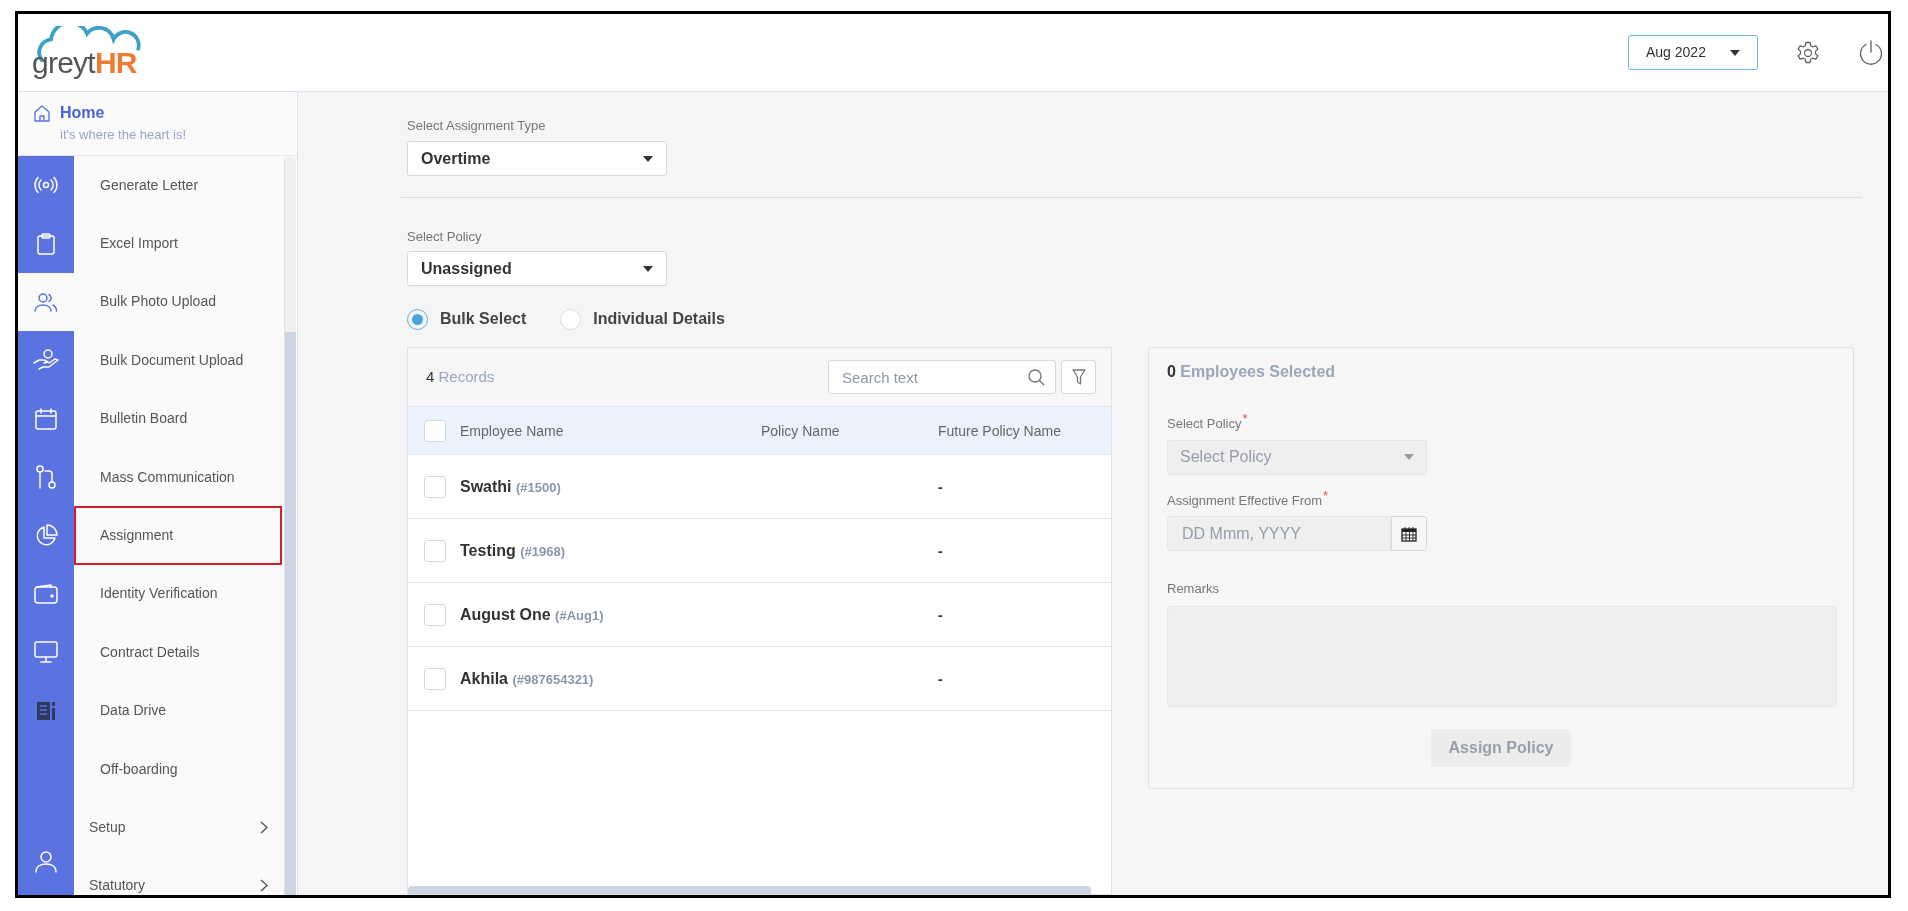  I want to click on assignment-type-dropdown: Overtime, so click(537, 158).